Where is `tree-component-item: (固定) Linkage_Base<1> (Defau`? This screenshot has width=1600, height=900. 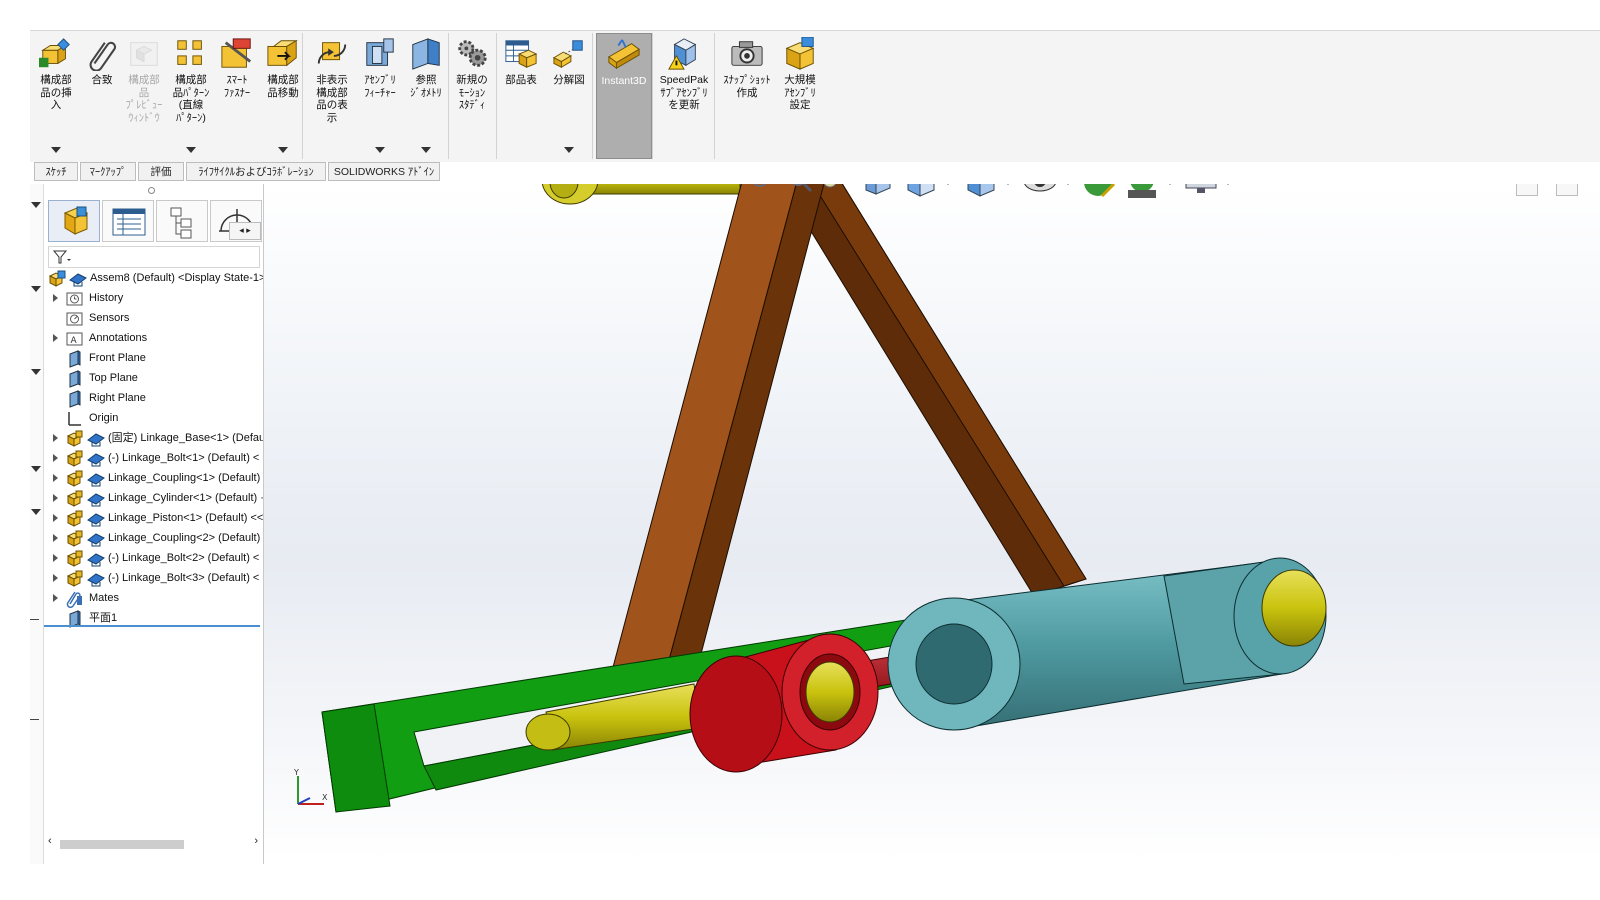
tree-component-item: (固定) Linkage_Base<1> (Defau is located at coordinates (153, 438).